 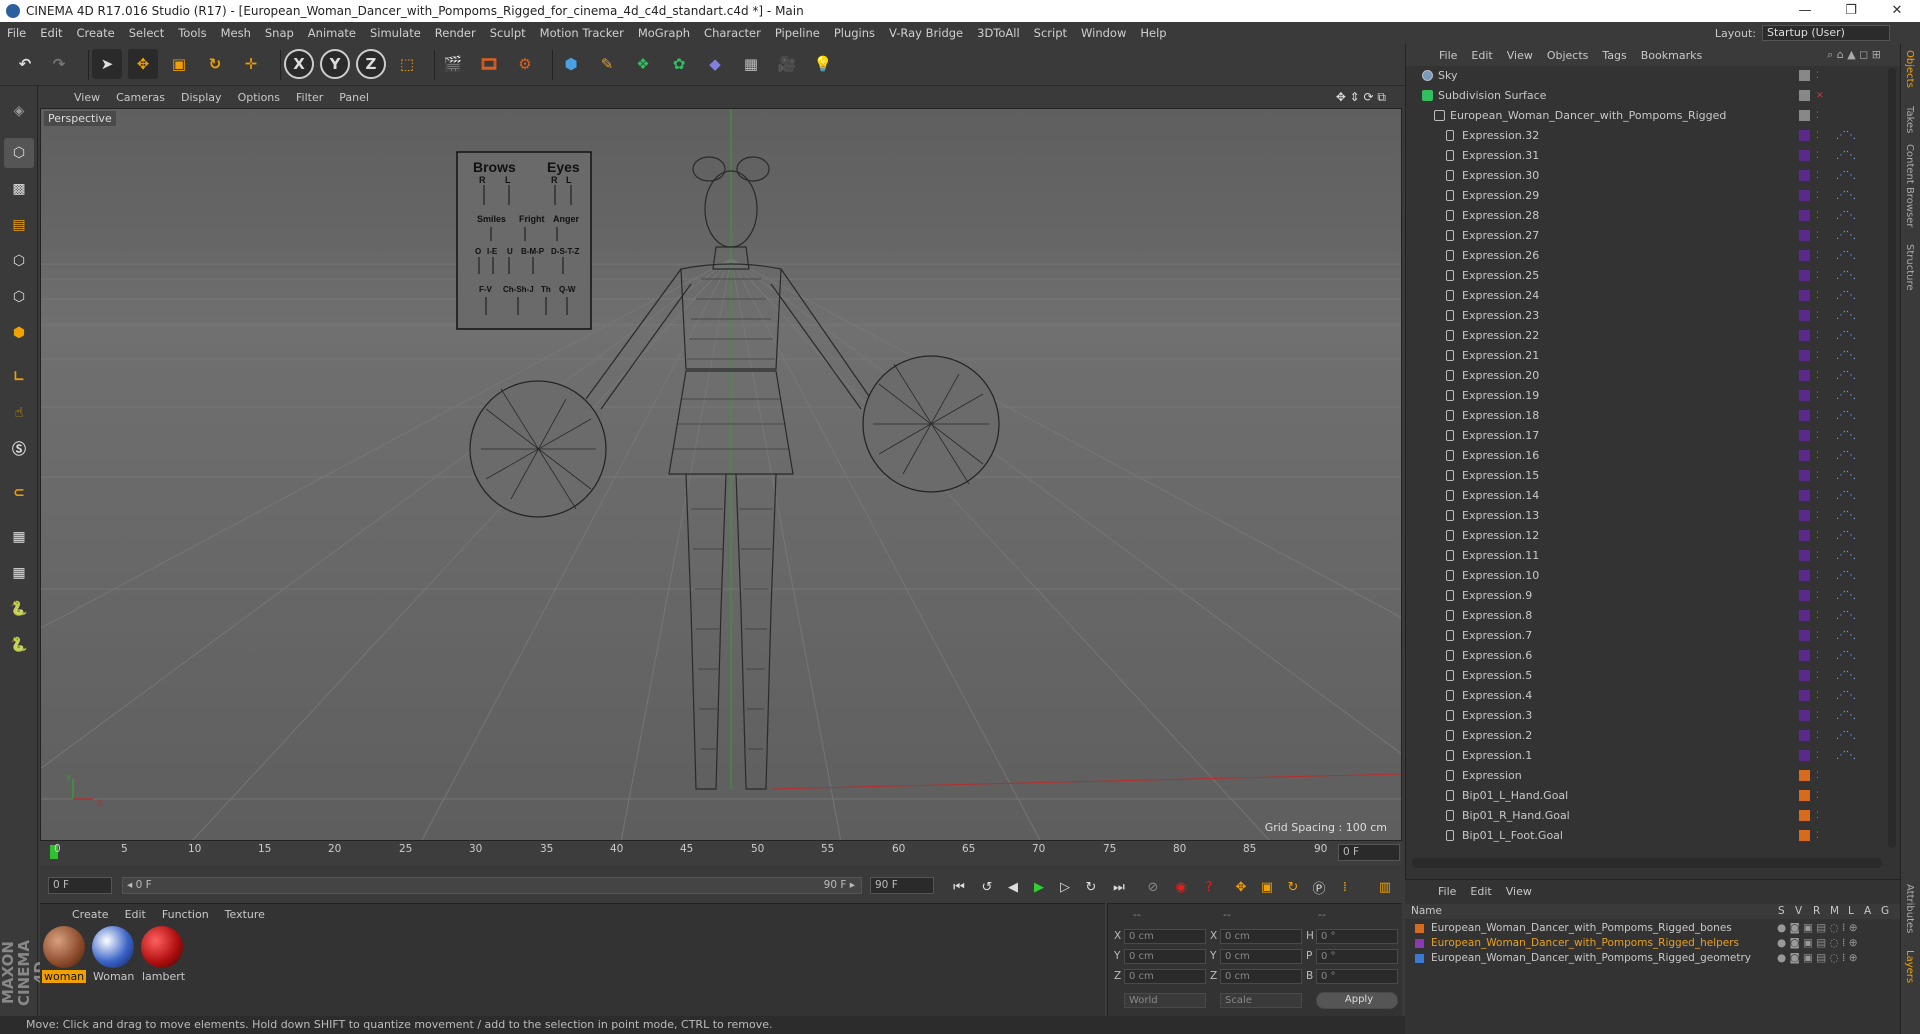 I want to click on previous-frame-icon: ◀, so click(x=1013, y=887).